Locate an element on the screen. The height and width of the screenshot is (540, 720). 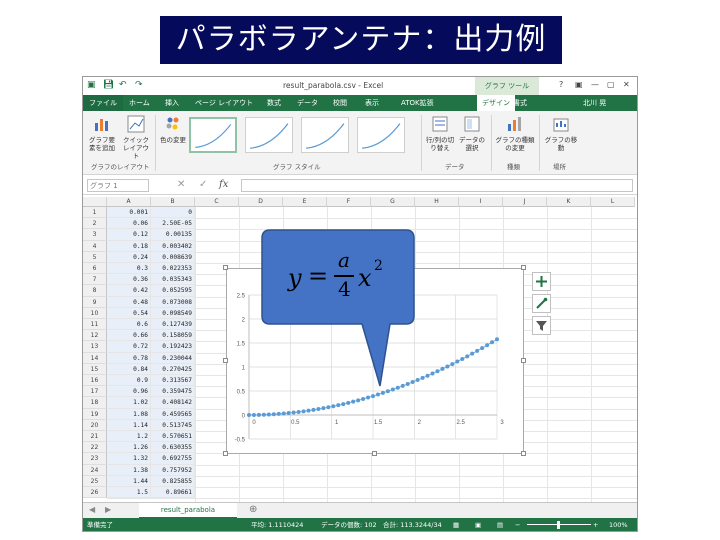
row-header: 10 is located at coordinates (95, 313).